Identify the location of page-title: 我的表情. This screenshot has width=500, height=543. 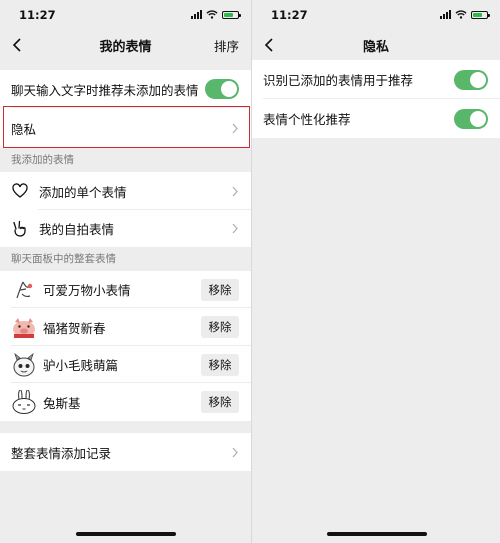
(125, 47).